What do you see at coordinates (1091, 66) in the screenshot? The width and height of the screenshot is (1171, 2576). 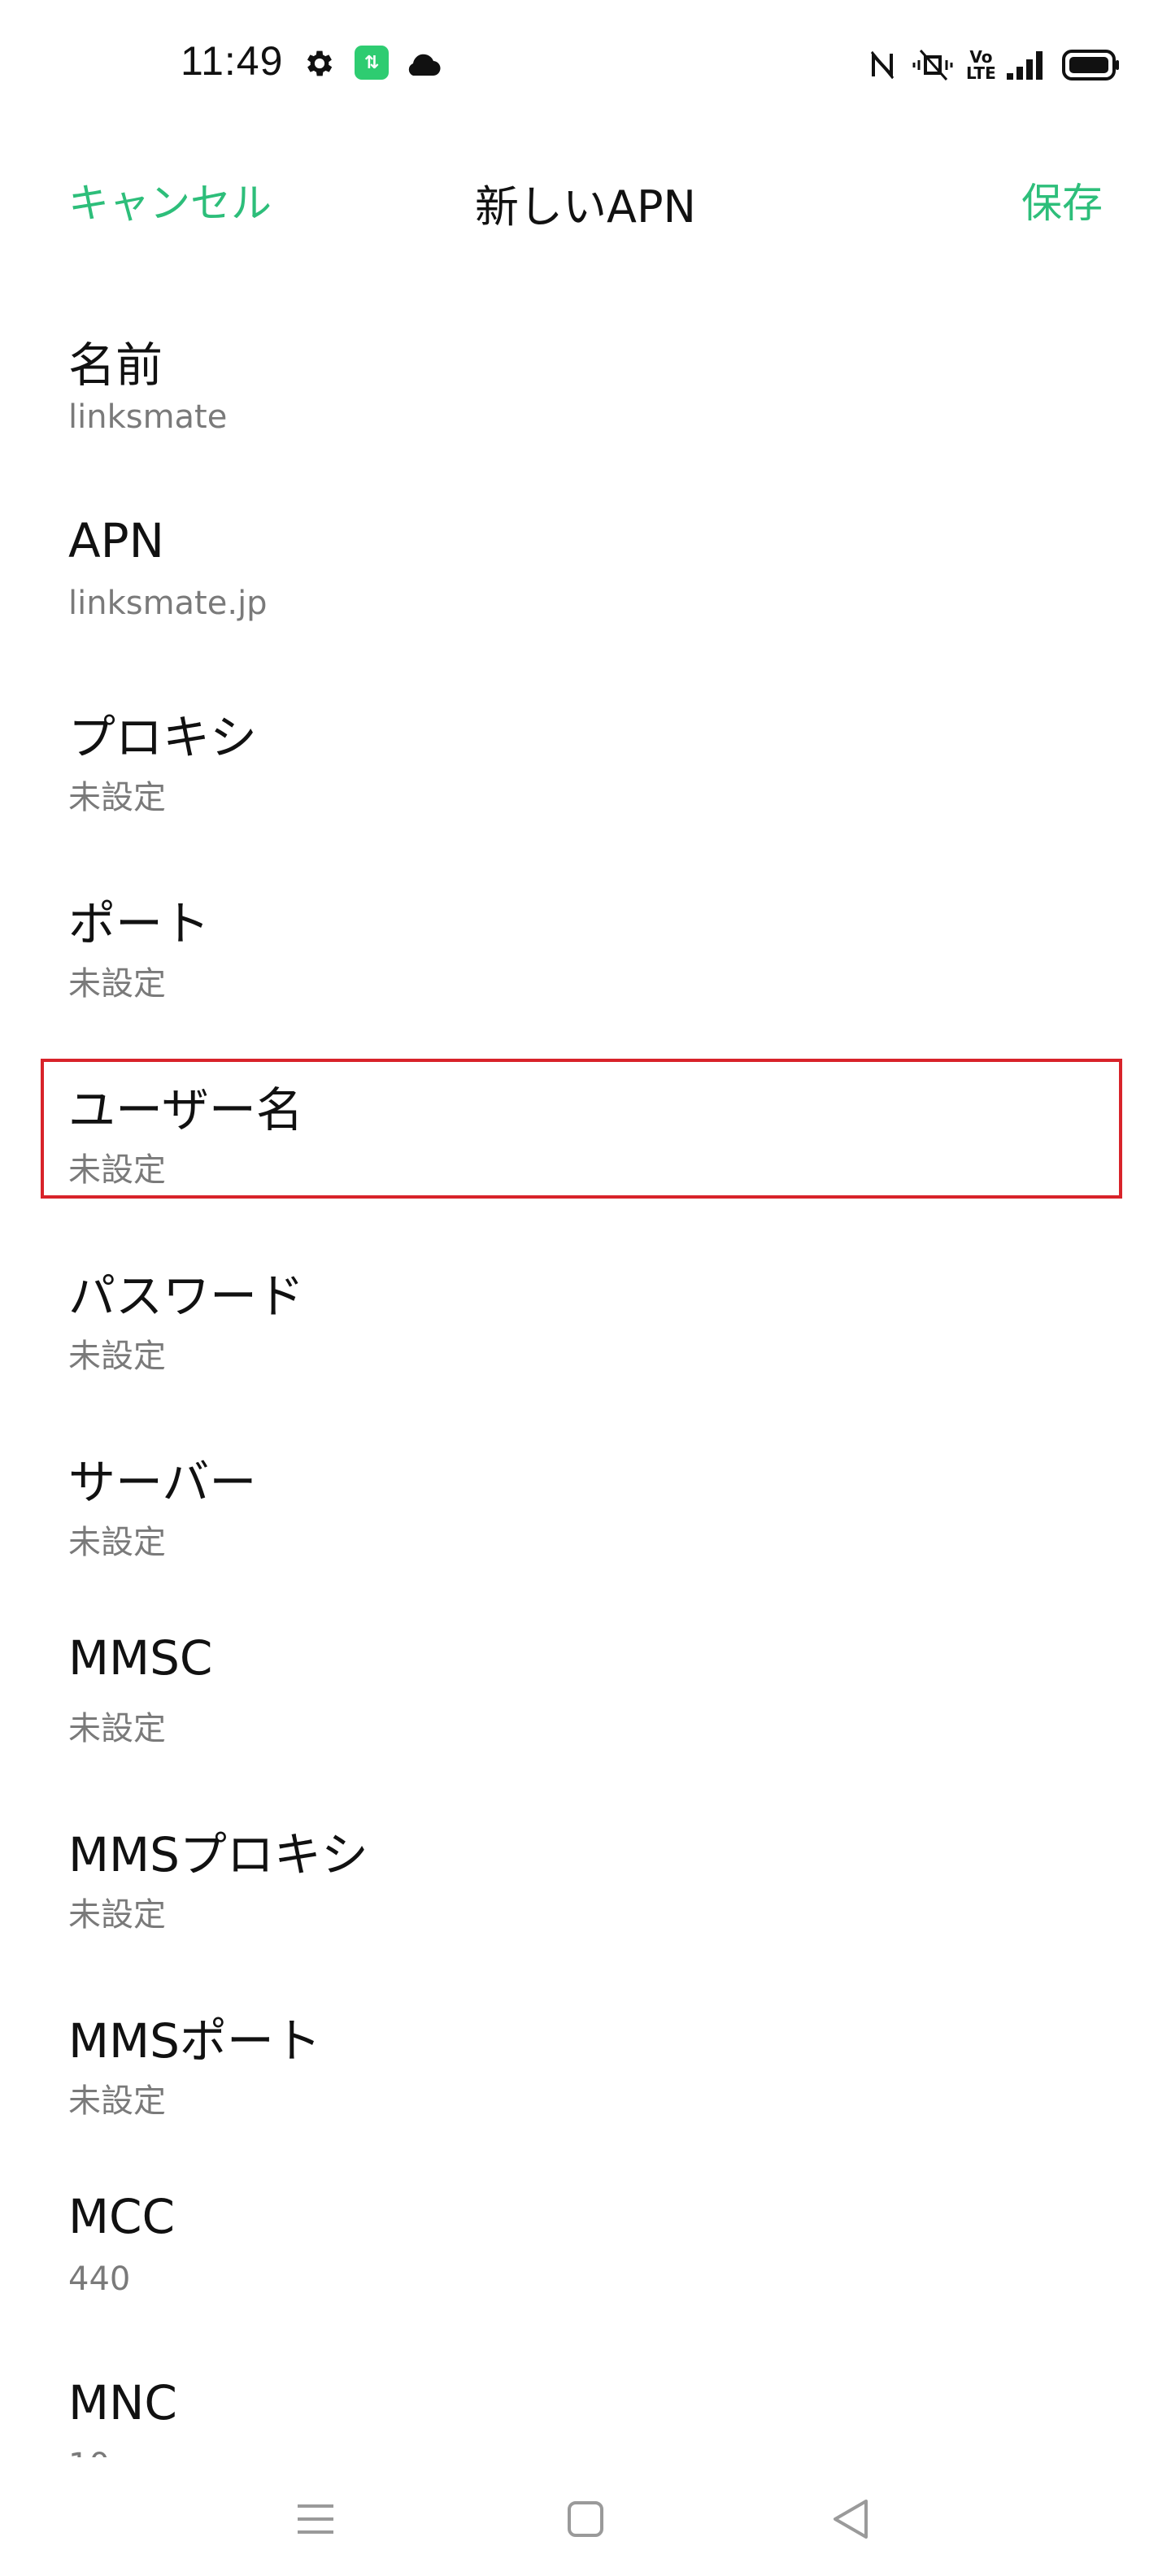 I see `battery-icon` at bounding box center [1091, 66].